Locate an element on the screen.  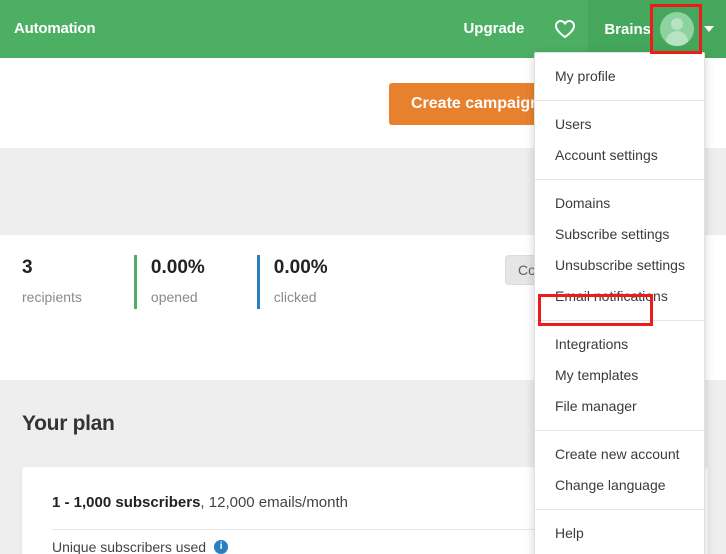
stat-clicked: 0.00% clicked is located at coordinates (309, 282).